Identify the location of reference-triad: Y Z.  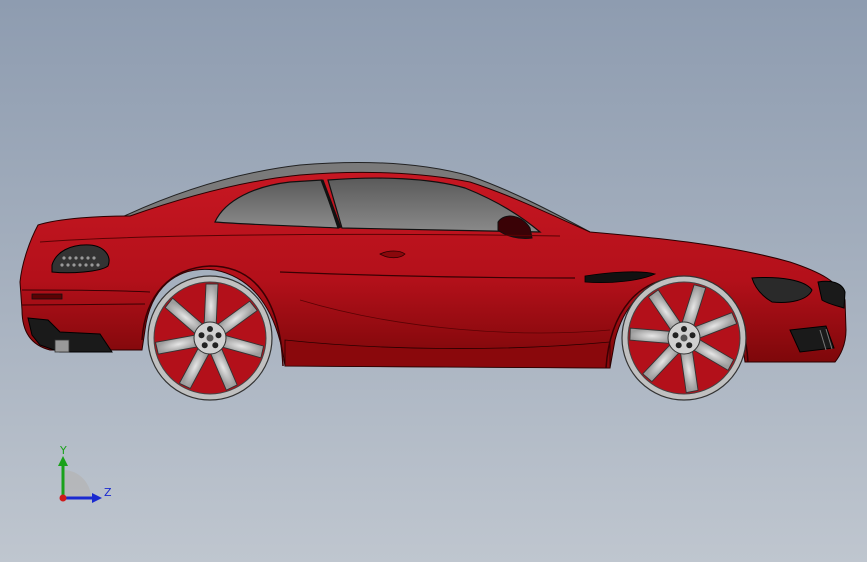
(83, 475).